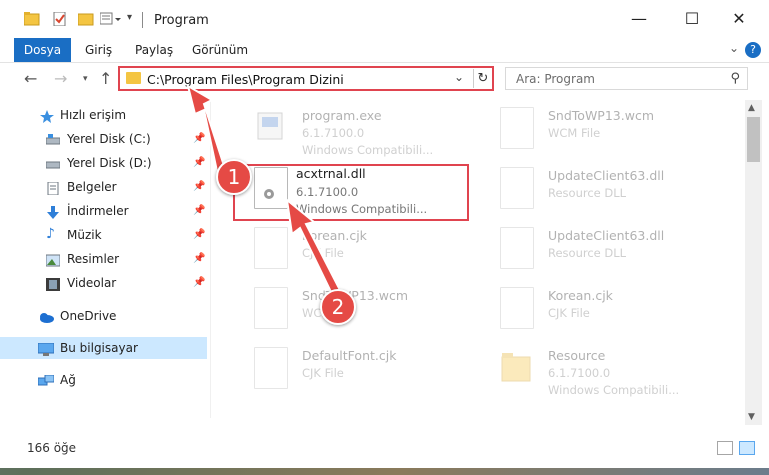  Describe the element at coordinates (103, 163) in the screenshot. I see `sidebar-item-local-disk-d: Yerel Disk (D:) 📌` at that location.